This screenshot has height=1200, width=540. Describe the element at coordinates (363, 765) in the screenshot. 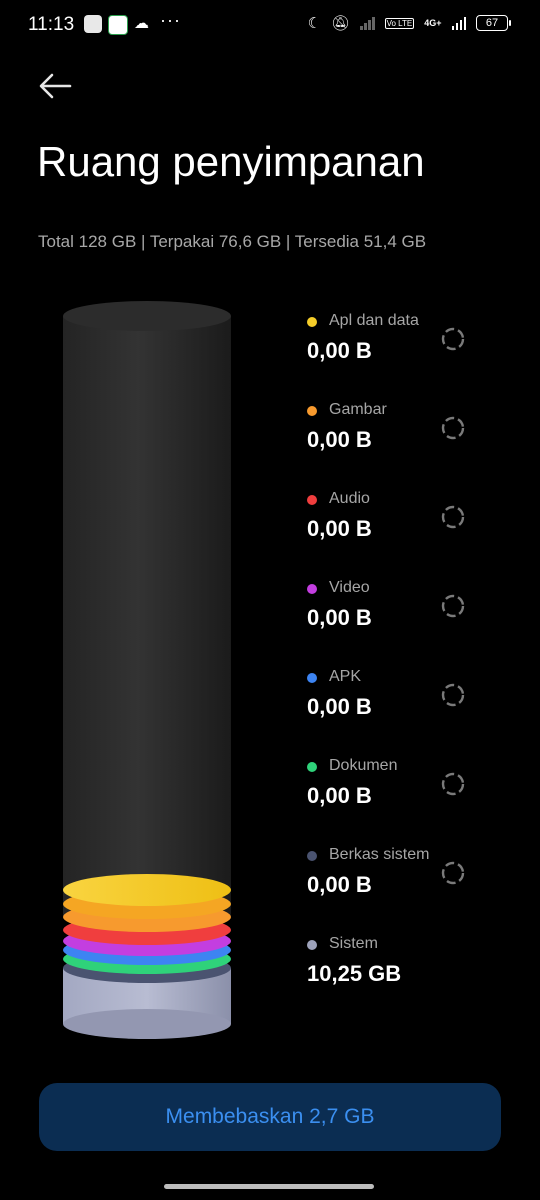

I see `legend-label: Dokumen` at that location.